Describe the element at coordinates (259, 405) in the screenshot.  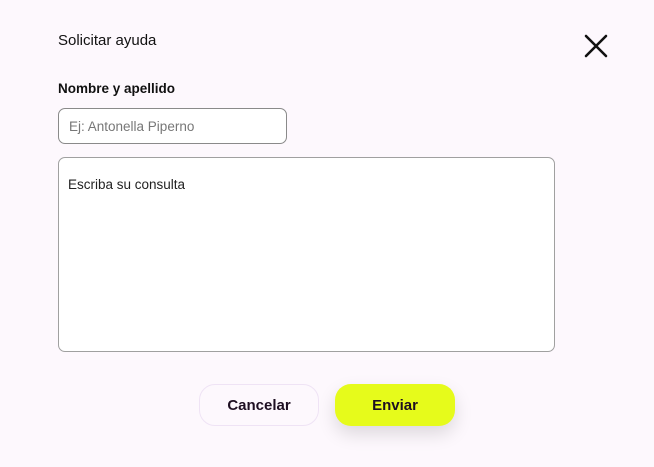
I see `cancel-button: Cancelar` at that location.